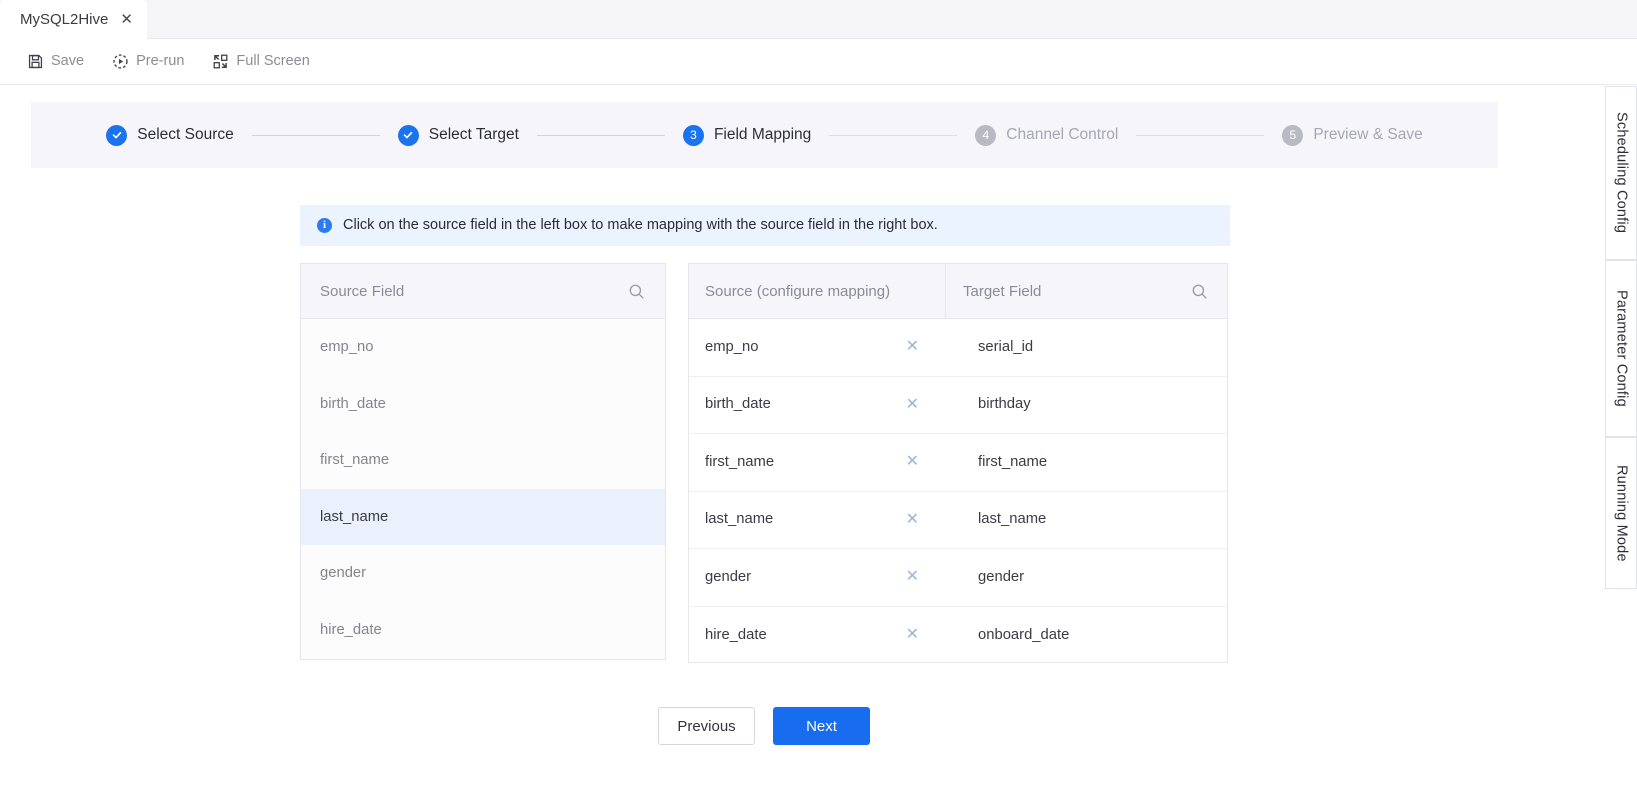  I want to click on step-number-badge: 4, so click(986, 135).